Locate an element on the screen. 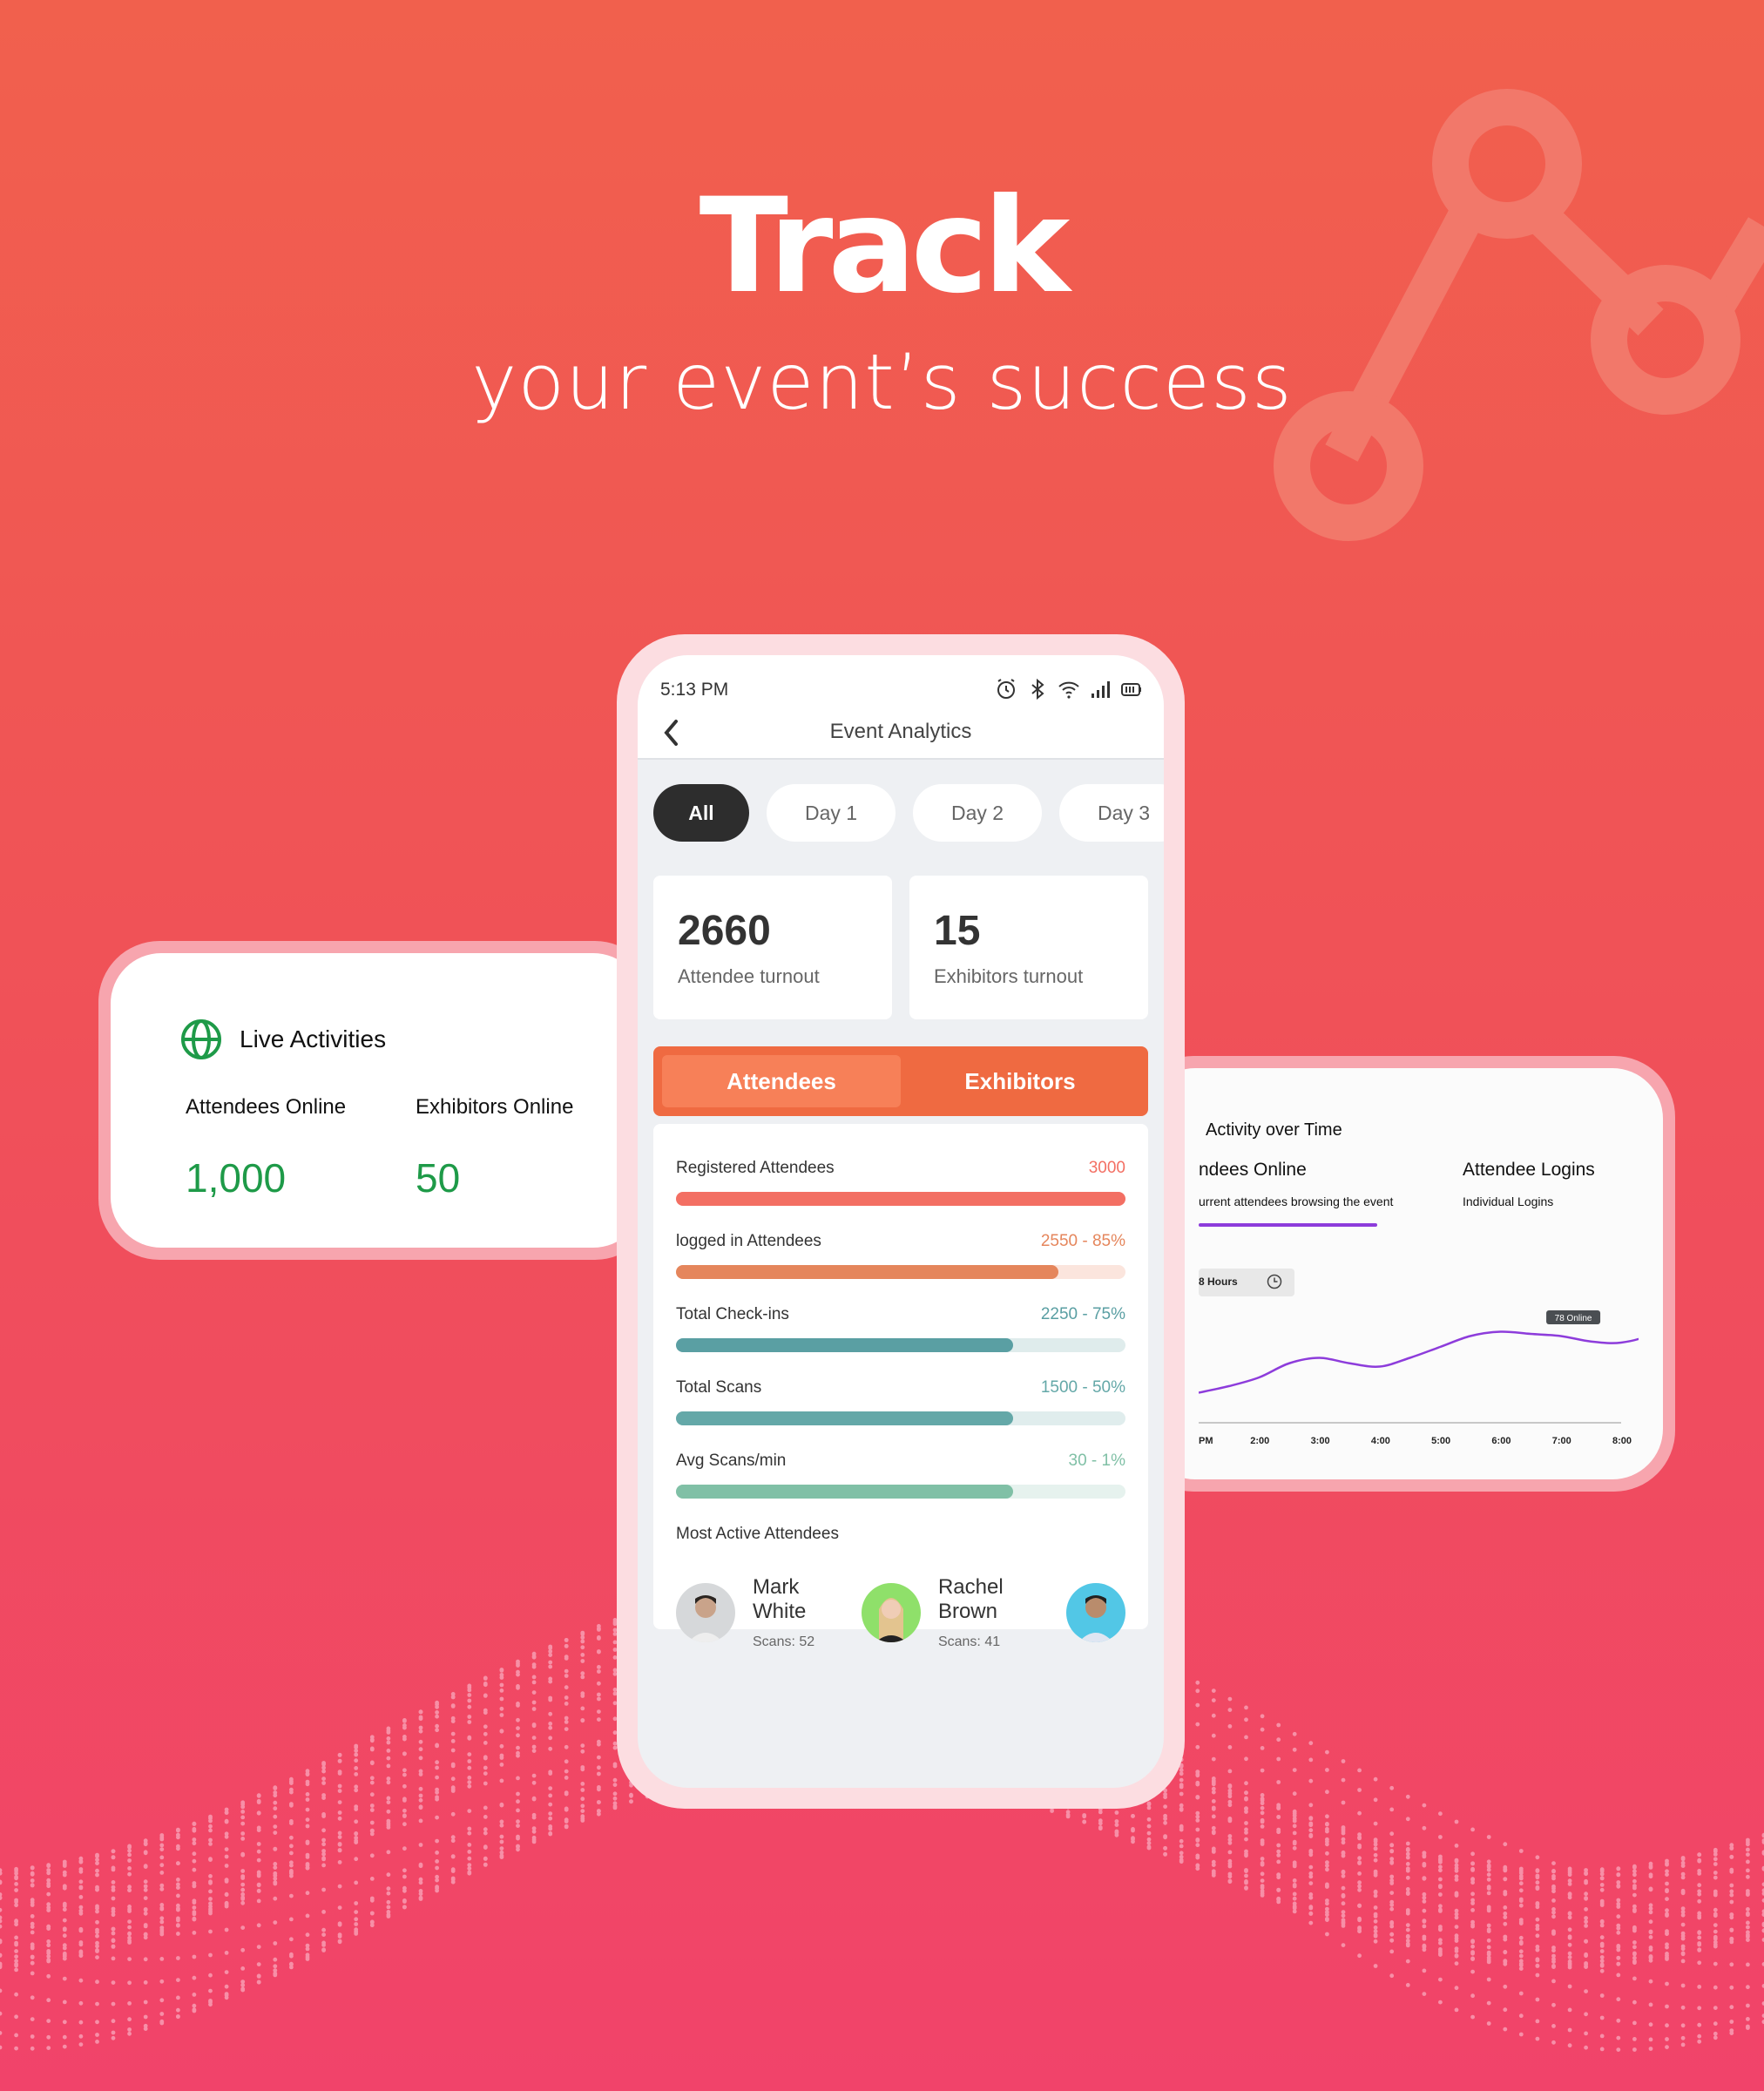  metric-row: Registered Attendees 3000 is located at coordinates (900, 1182).